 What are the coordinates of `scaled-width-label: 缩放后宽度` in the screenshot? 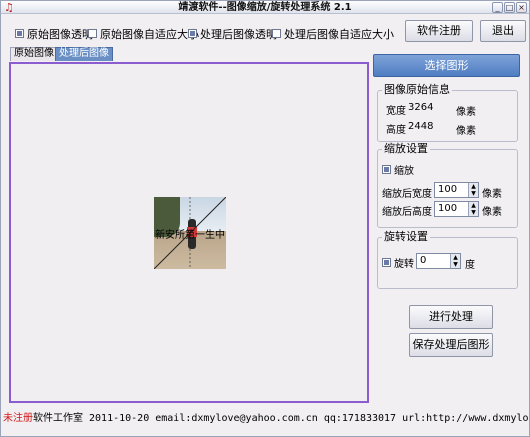 It's located at (407, 194).